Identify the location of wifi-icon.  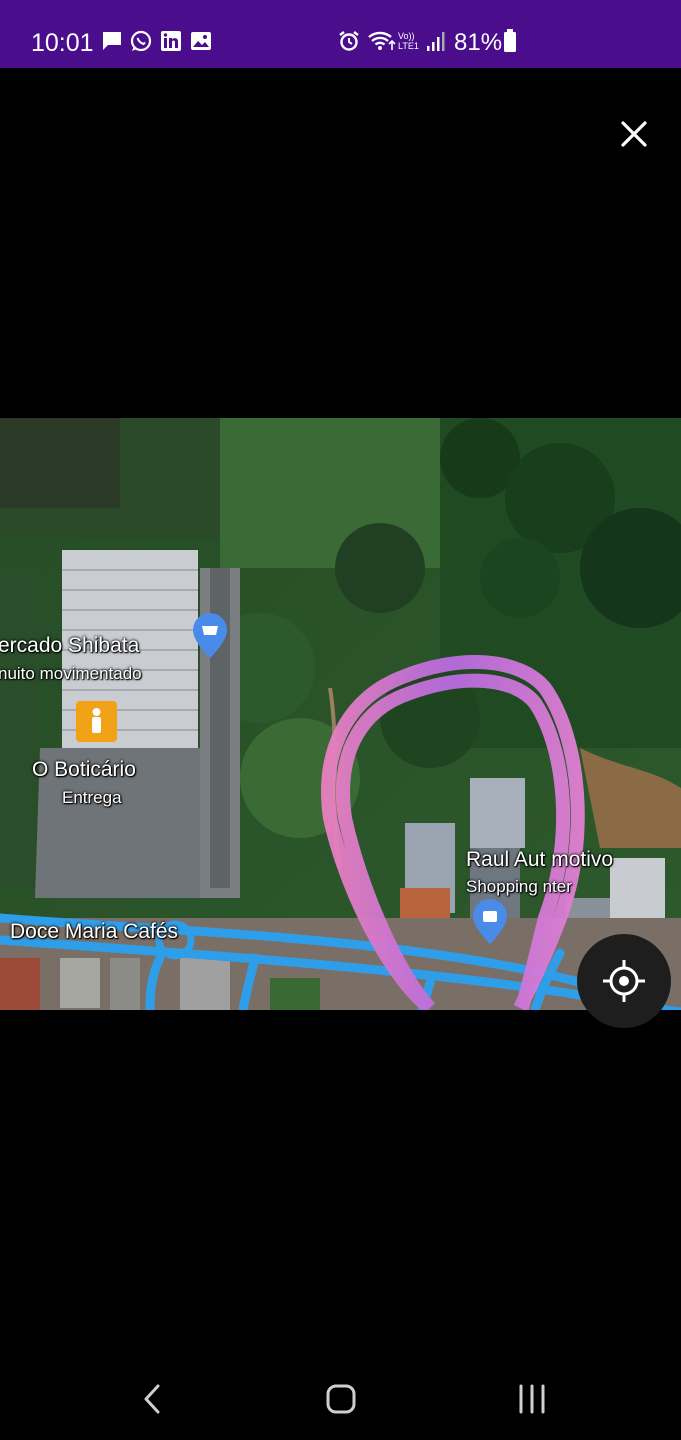
(382, 41).